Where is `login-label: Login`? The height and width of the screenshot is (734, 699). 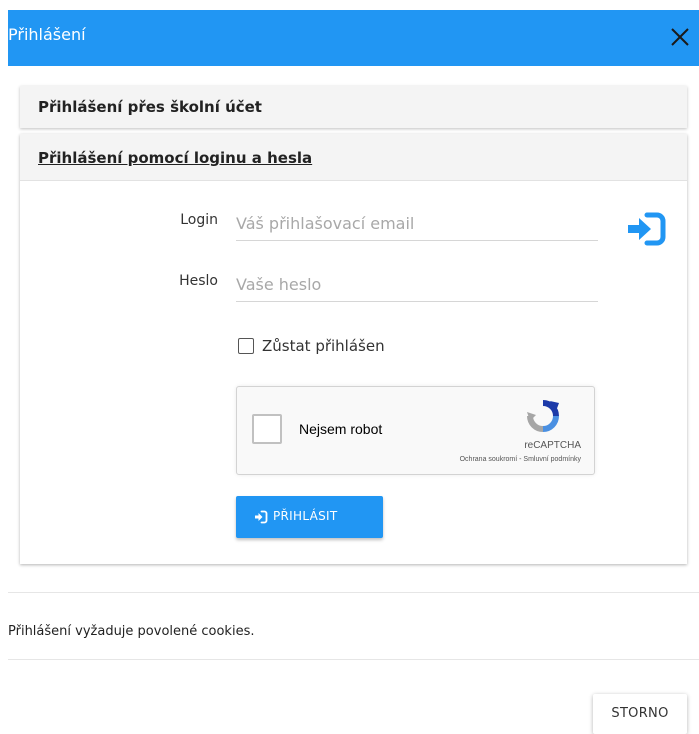
login-label: Login is located at coordinates (199, 220).